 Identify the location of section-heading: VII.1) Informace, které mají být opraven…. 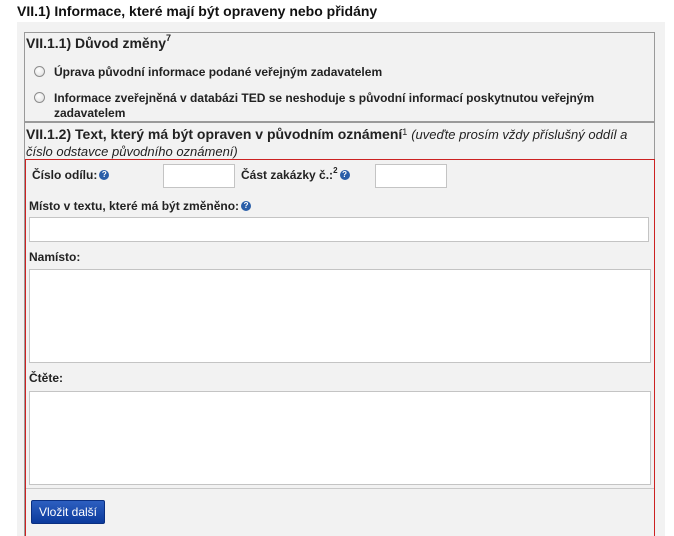
(197, 11).